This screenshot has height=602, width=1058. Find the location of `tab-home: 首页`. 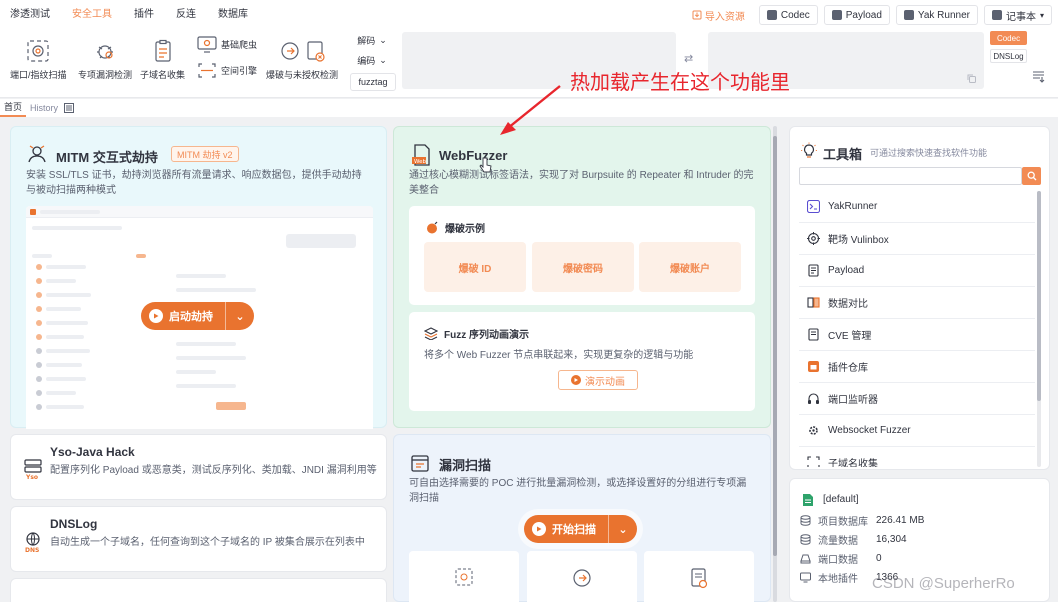

tab-home: 首页 is located at coordinates (13, 108).